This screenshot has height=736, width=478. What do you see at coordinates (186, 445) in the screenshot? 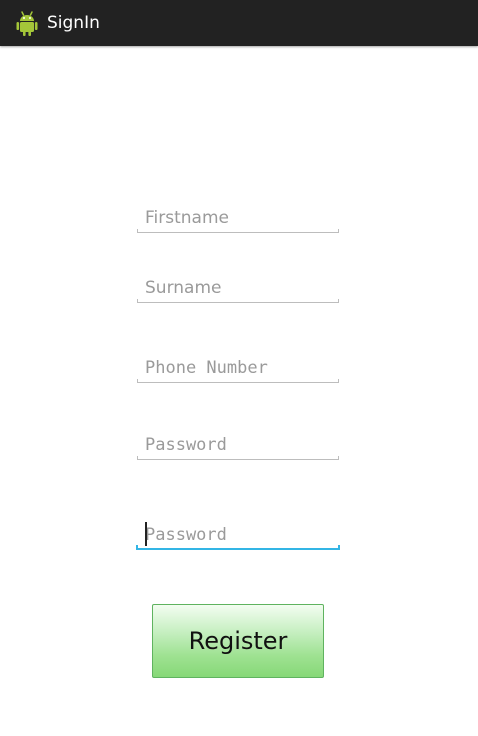
I see `password-placeholder: Password` at bounding box center [186, 445].